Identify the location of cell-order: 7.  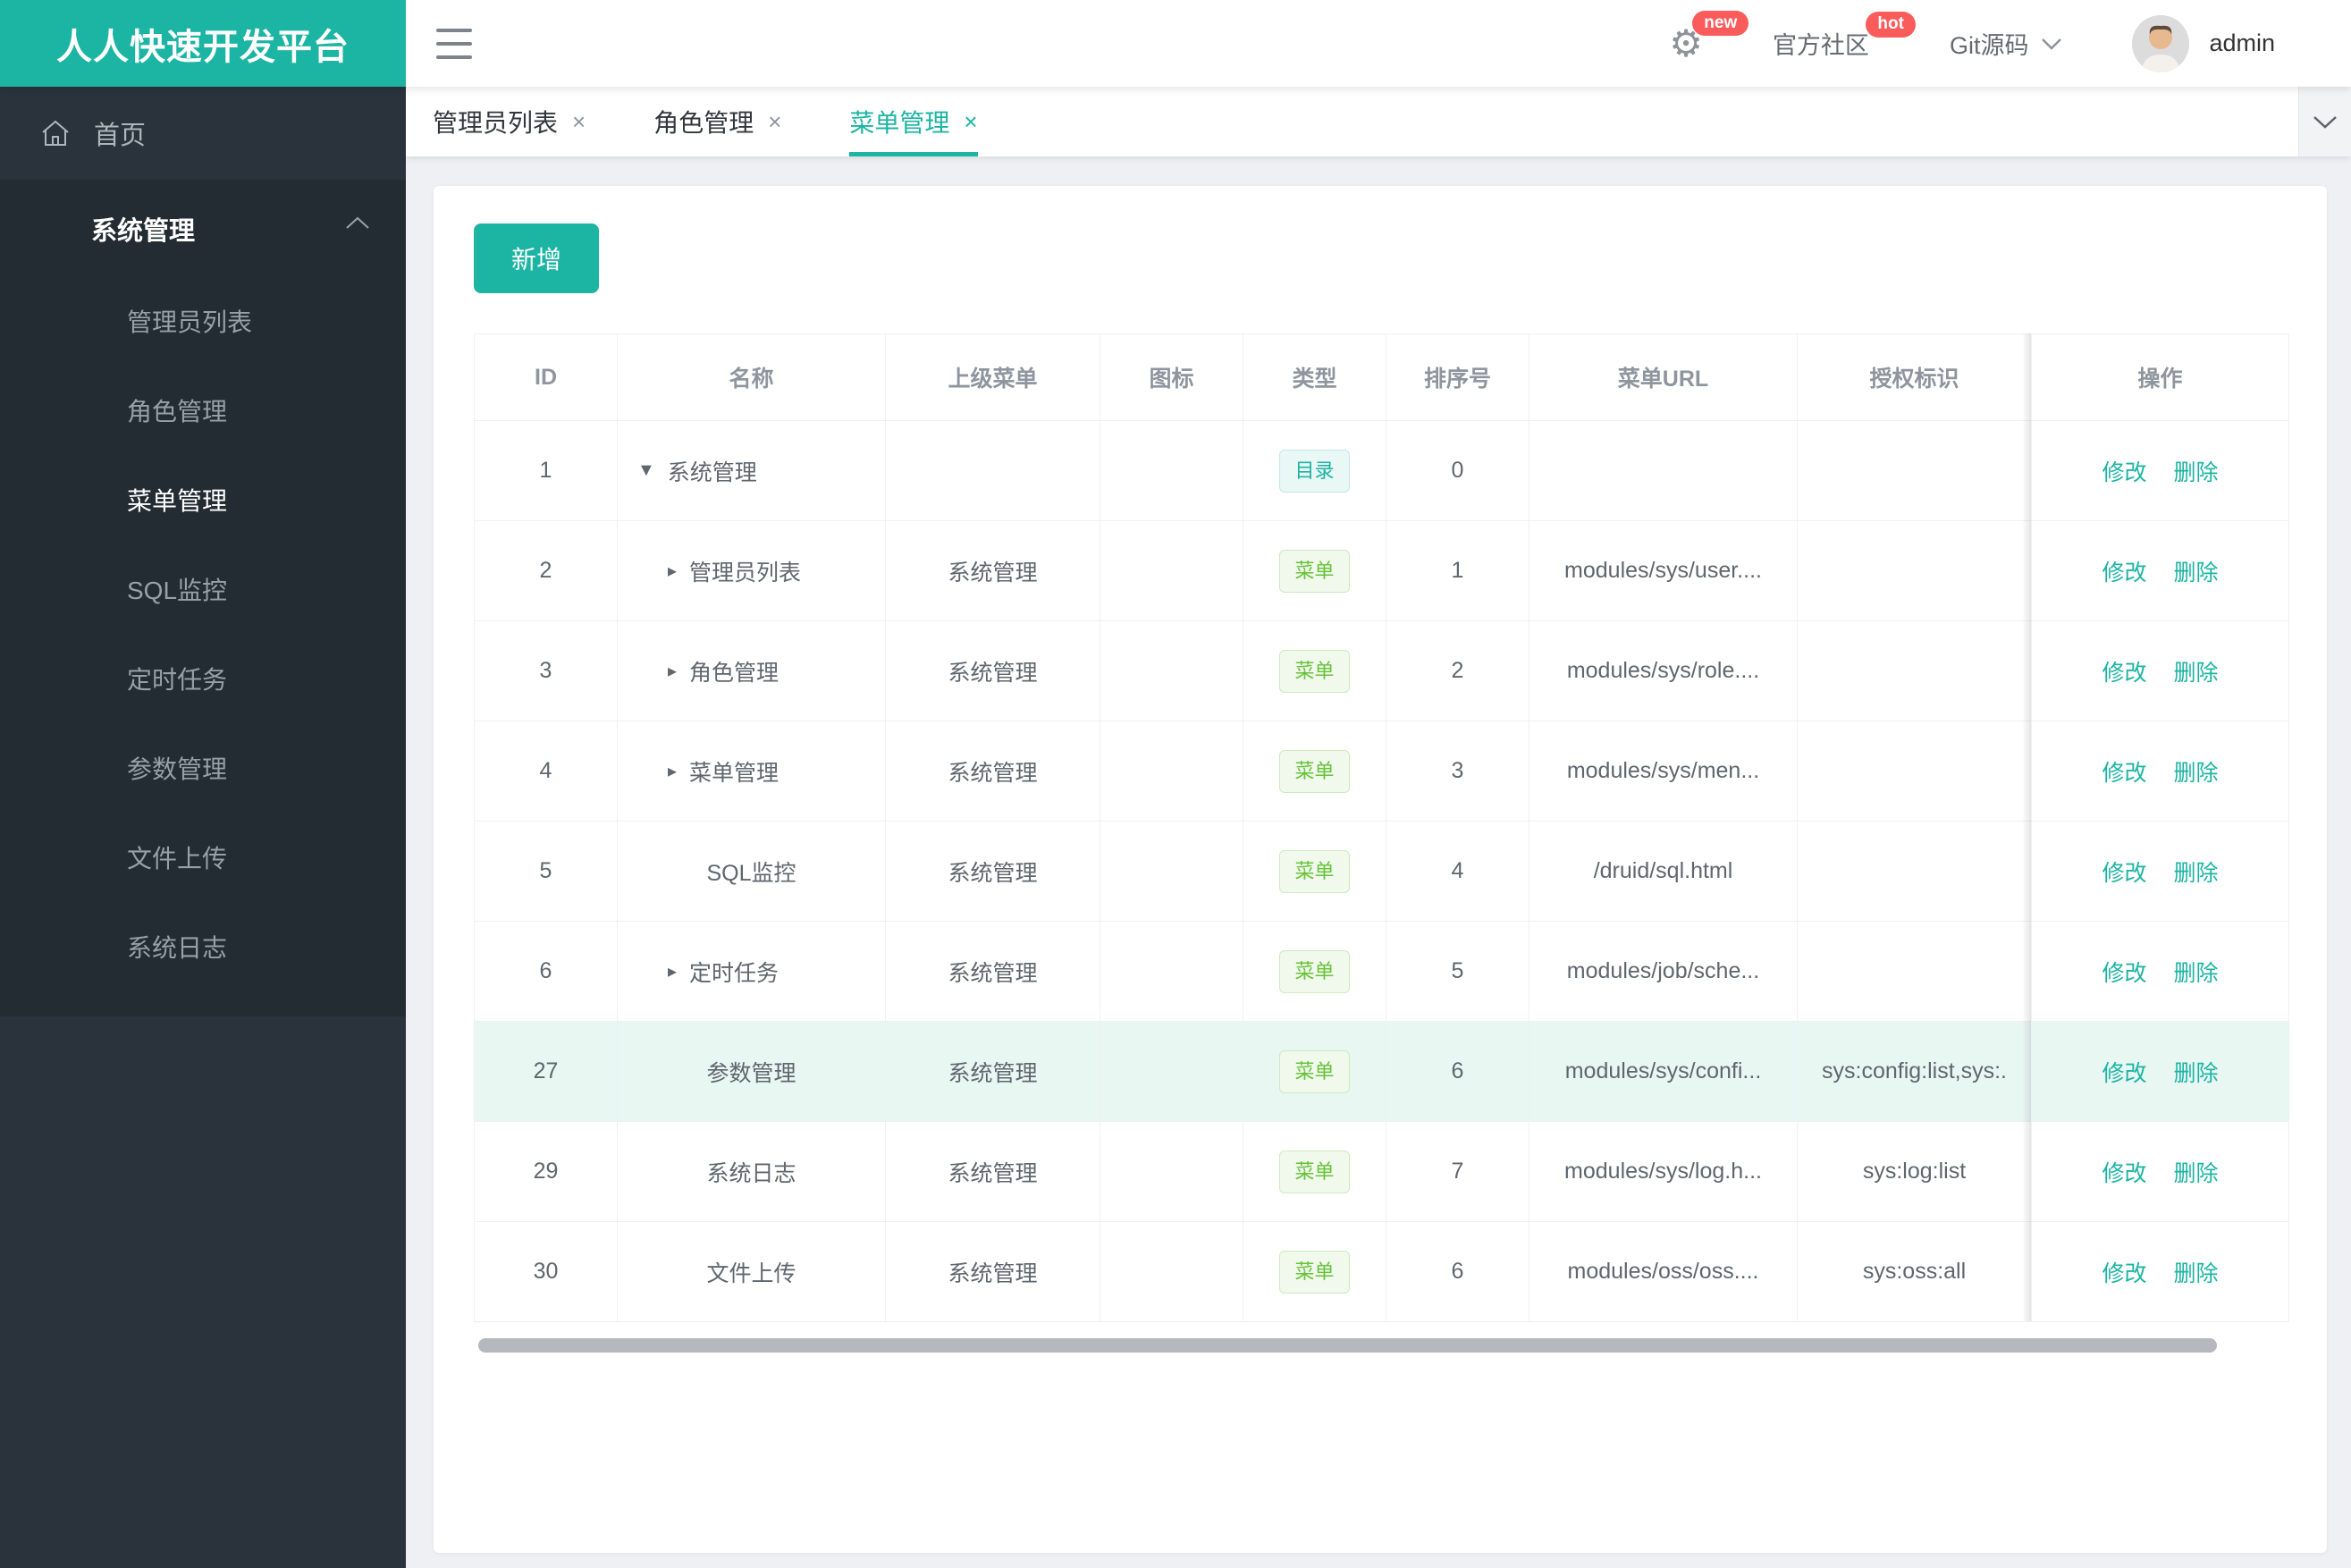
(1457, 1171).